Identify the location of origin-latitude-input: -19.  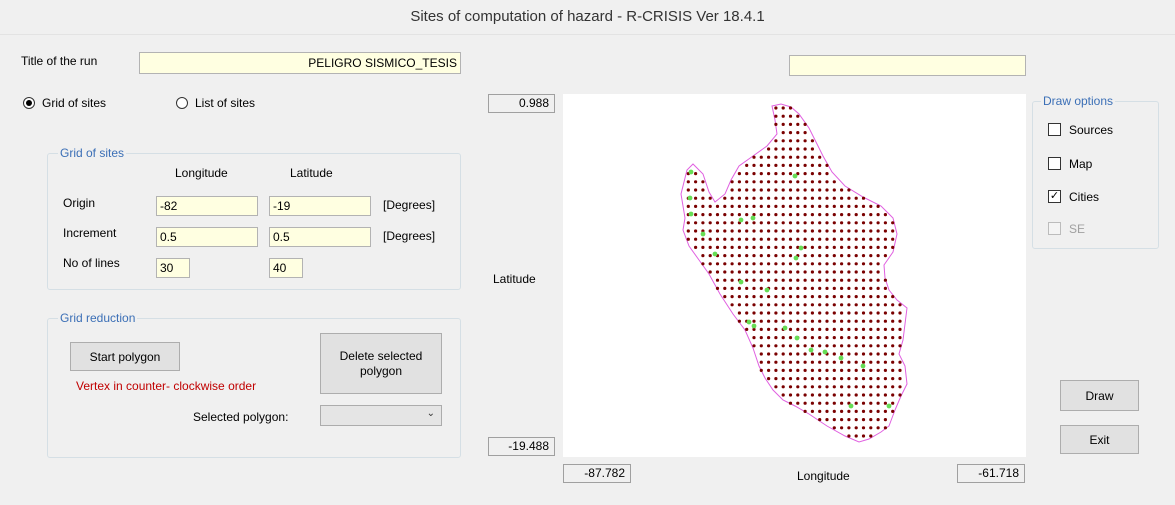
(320, 206).